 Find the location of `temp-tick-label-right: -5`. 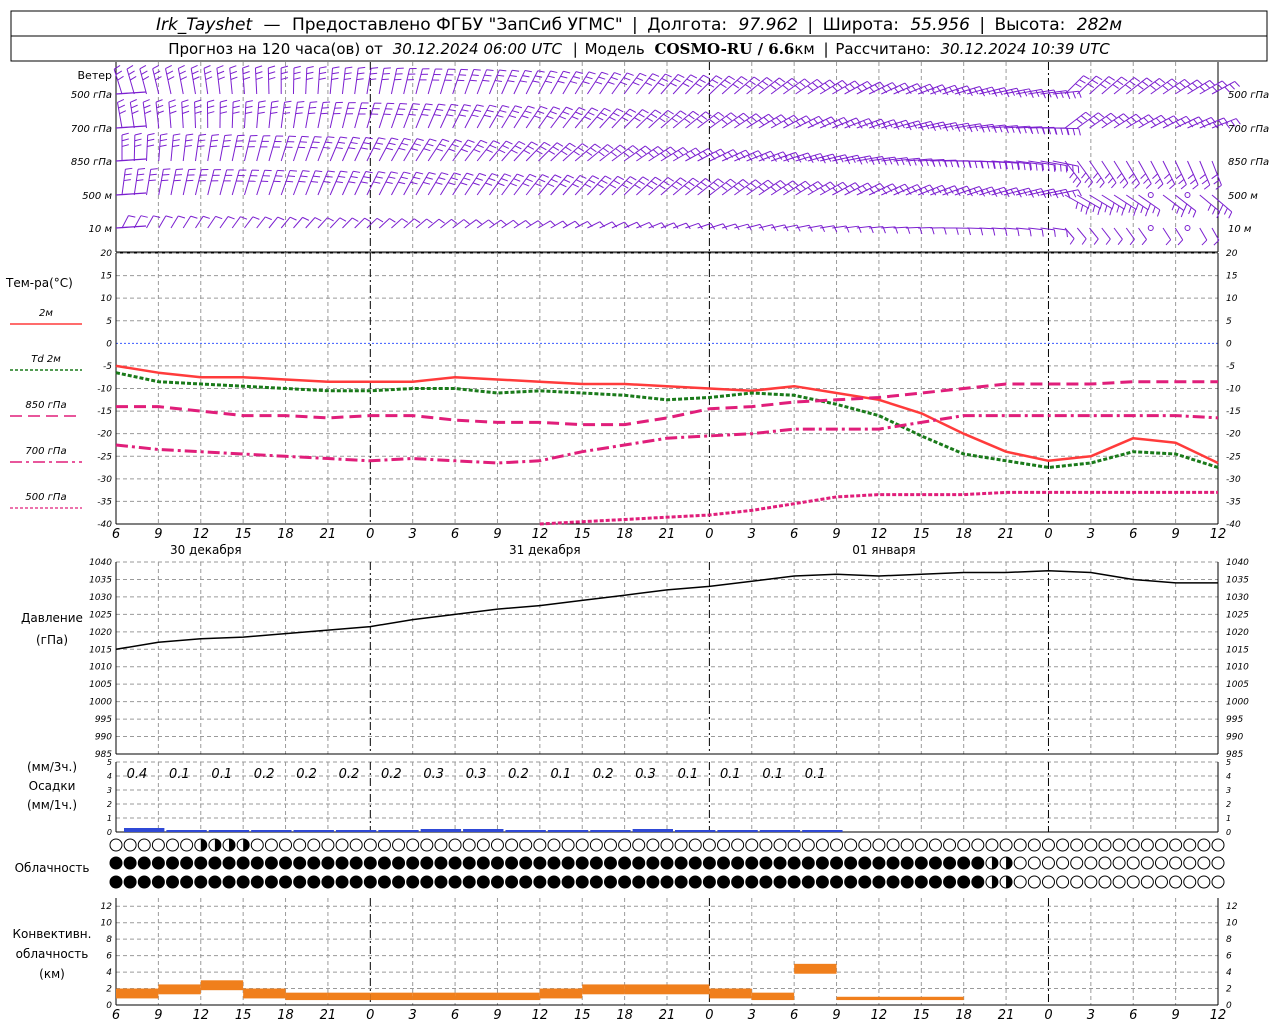

temp-tick-label-right: -5 is located at coordinates (1230, 367).